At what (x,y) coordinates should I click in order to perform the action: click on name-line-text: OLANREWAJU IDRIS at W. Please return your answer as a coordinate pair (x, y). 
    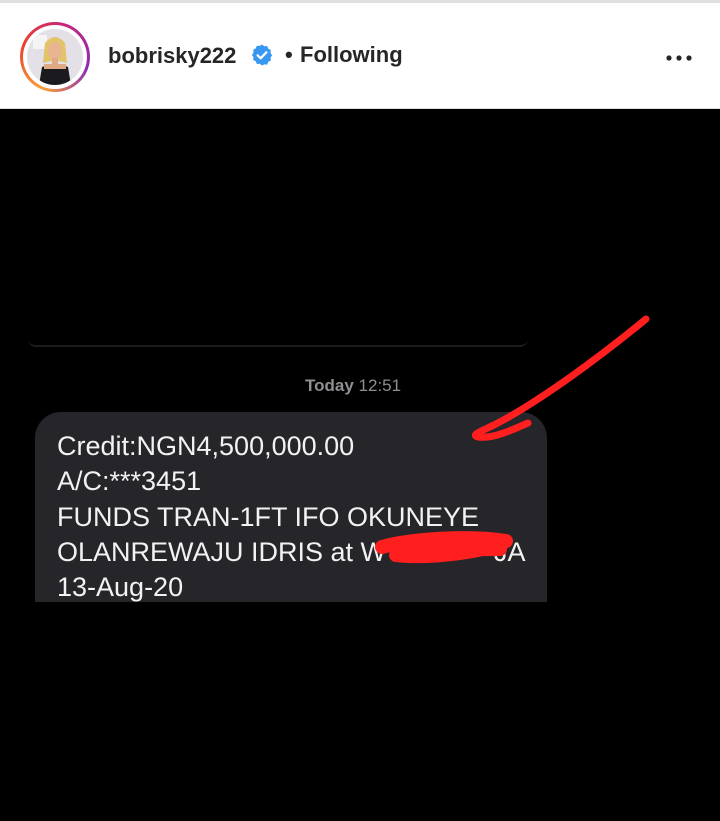
    Looking at the image, I should click on (222, 552).